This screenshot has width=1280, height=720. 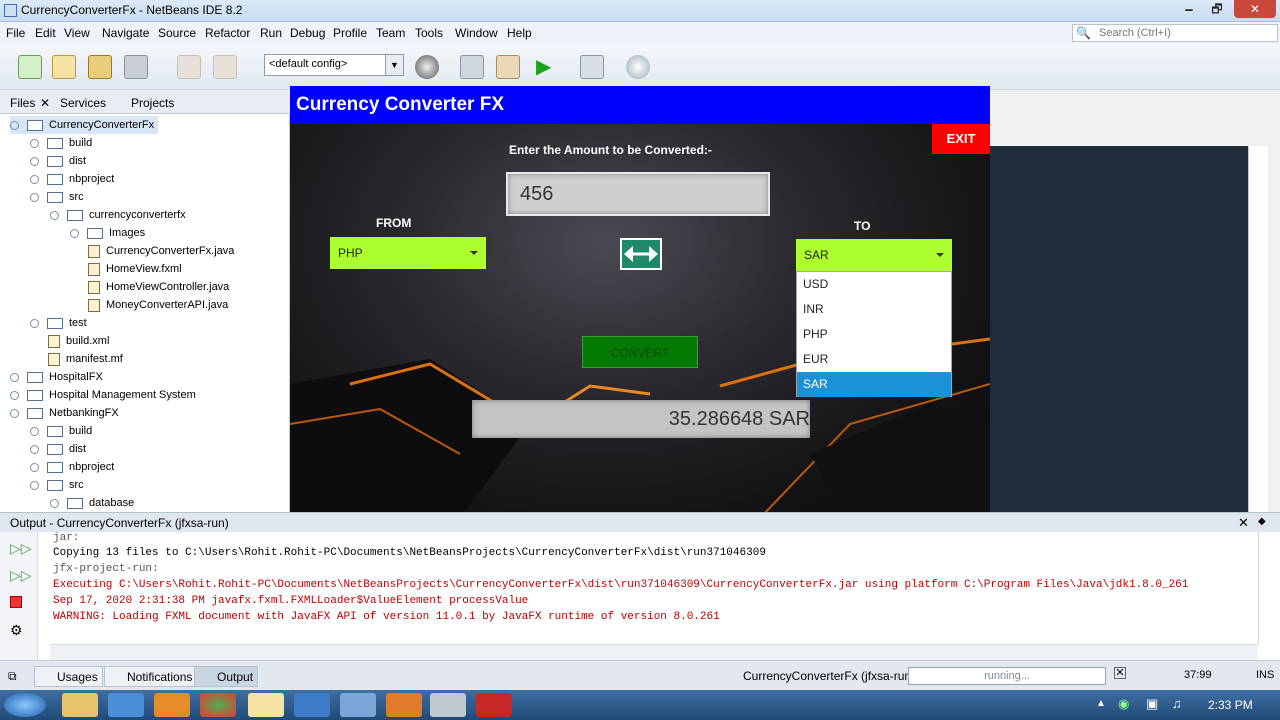 What do you see at coordinates (45, 33) in the screenshot?
I see `menu-edit: Edit` at bounding box center [45, 33].